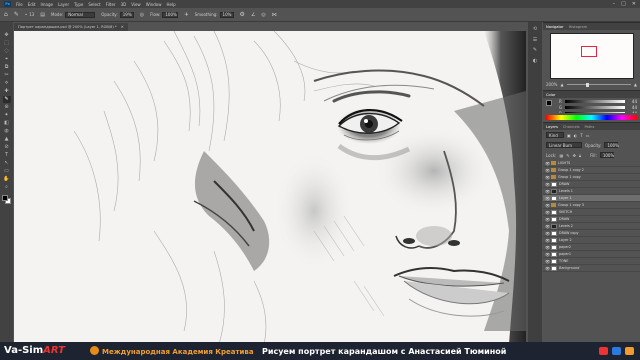  What do you see at coordinates (611, 145) in the screenshot?
I see `layers-opacity-input: 100%` at bounding box center [611, 145].